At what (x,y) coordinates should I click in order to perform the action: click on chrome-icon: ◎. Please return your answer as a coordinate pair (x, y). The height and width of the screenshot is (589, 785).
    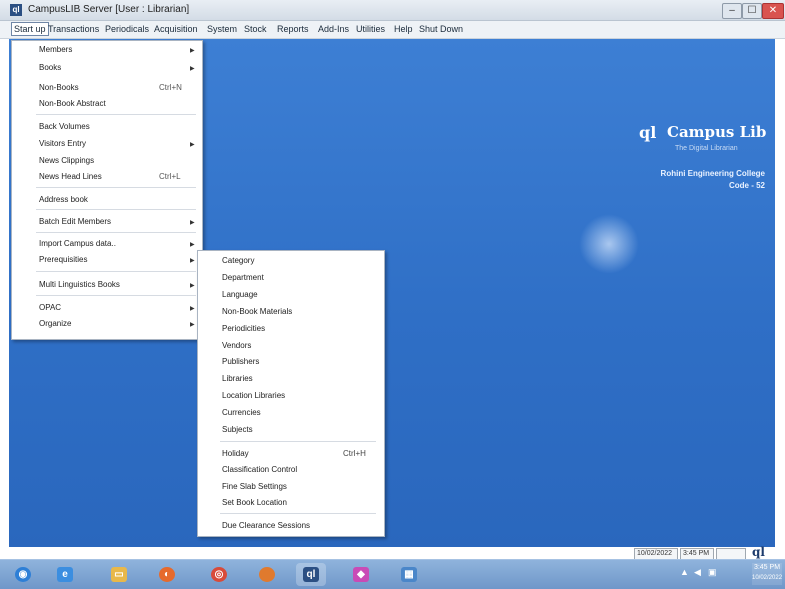
    Looking at the image, I should click on (219, 574).